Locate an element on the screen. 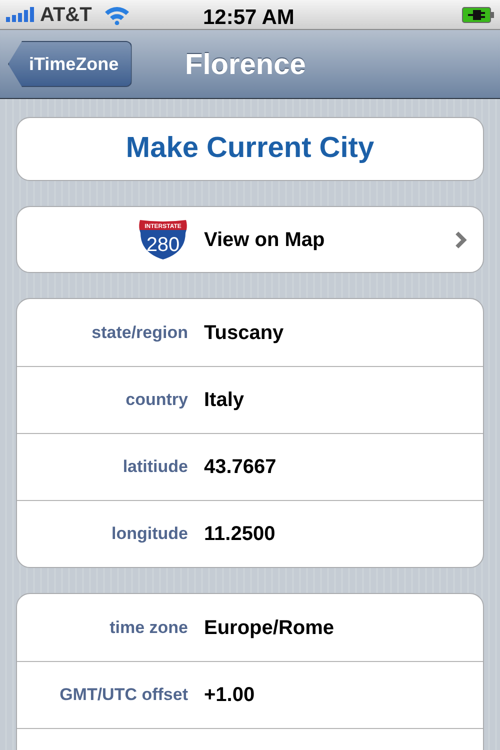 The image size is (500, 750). field-label: GMT/UTC offset is located at coordinates (123, 695).